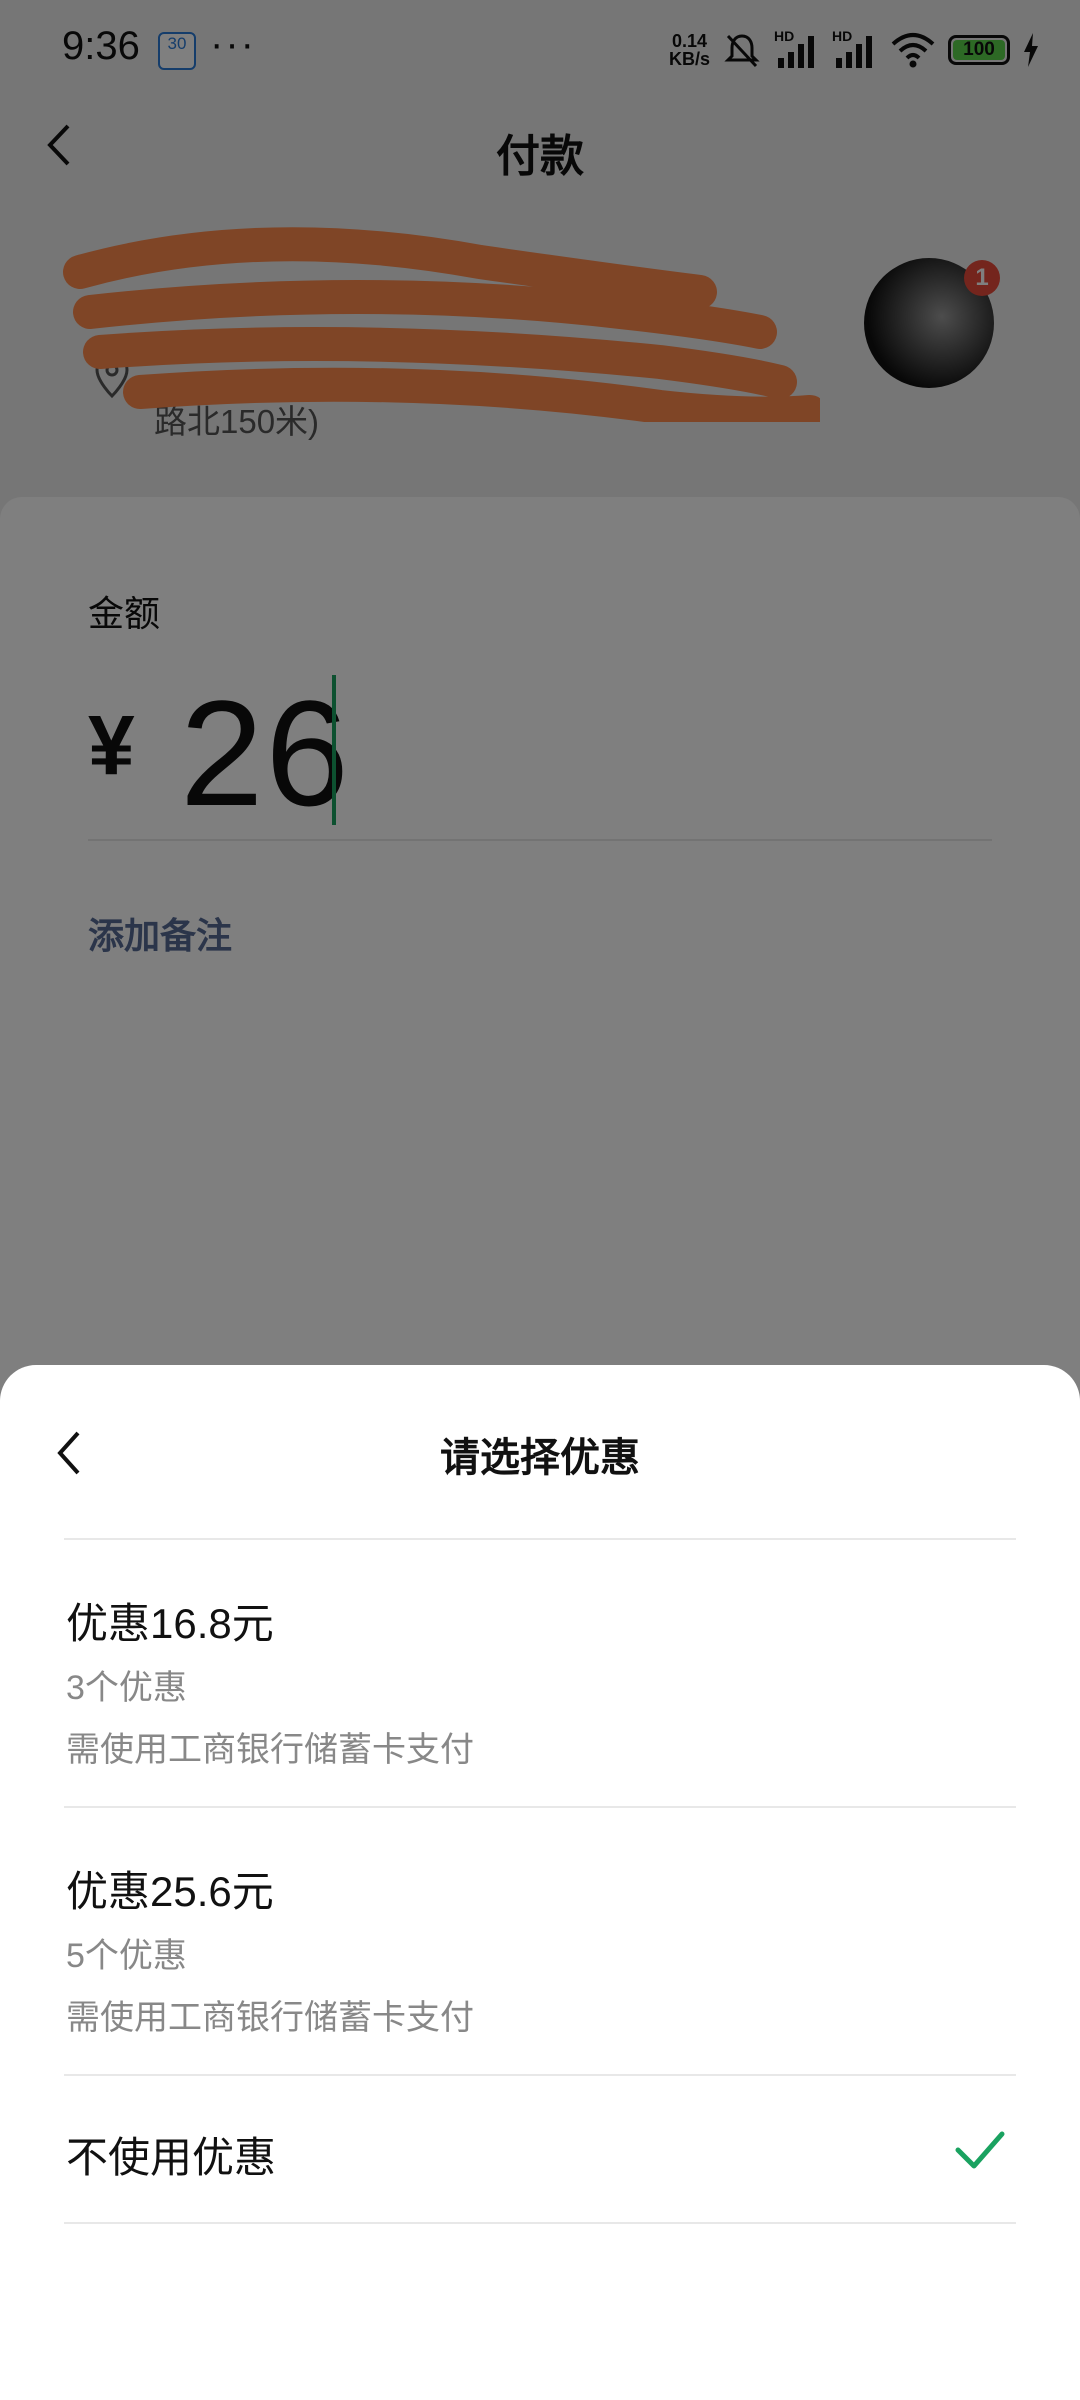  What do you see at coordinates (170, 1891) in the screenshot?
I see `option-title: 优惠25.6元` at bounding box center [170, 1891].